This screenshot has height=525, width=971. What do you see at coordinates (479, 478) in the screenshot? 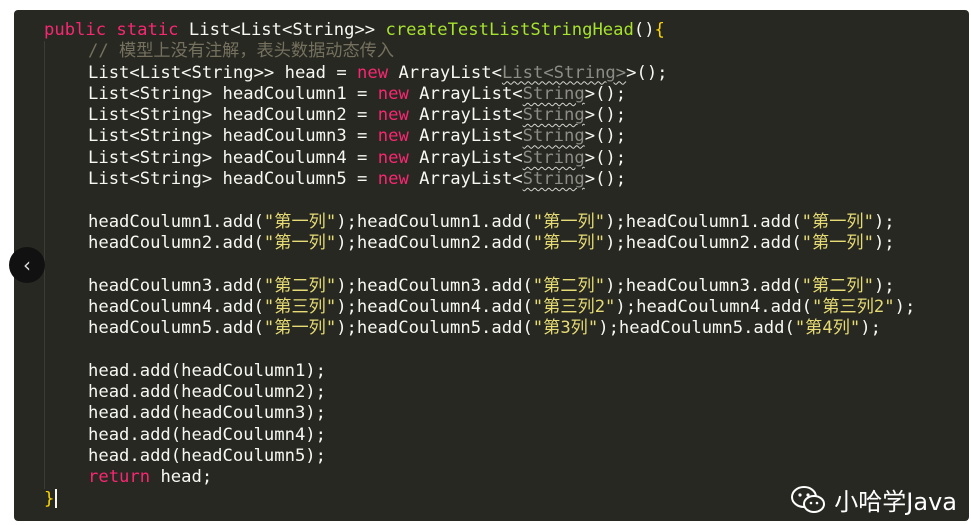
I see `code-line: return head;` at bounding box center [479, 478].